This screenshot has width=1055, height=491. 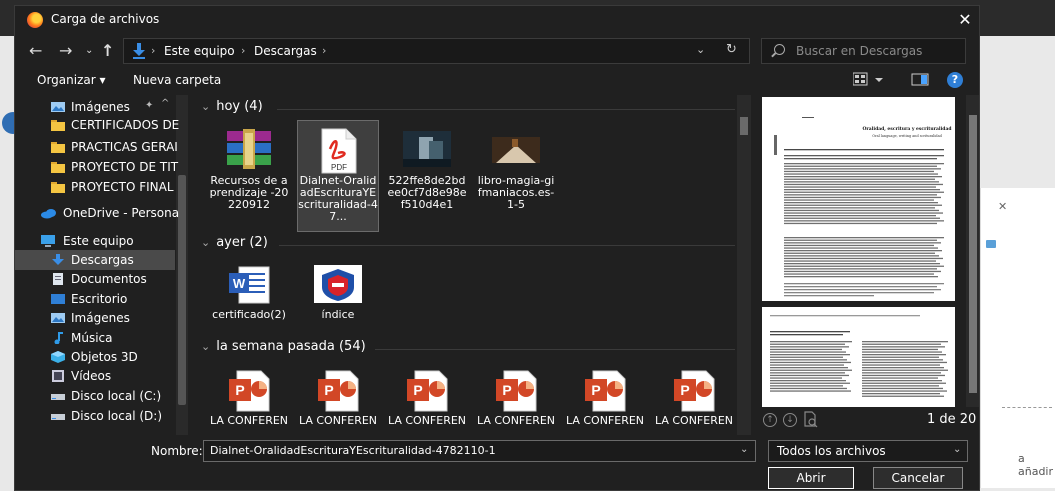 What do you see at coordinates (744, 126) in the screenshot?
I see `file-list-scrollbar-thumb` at bounding box center [744, 126].